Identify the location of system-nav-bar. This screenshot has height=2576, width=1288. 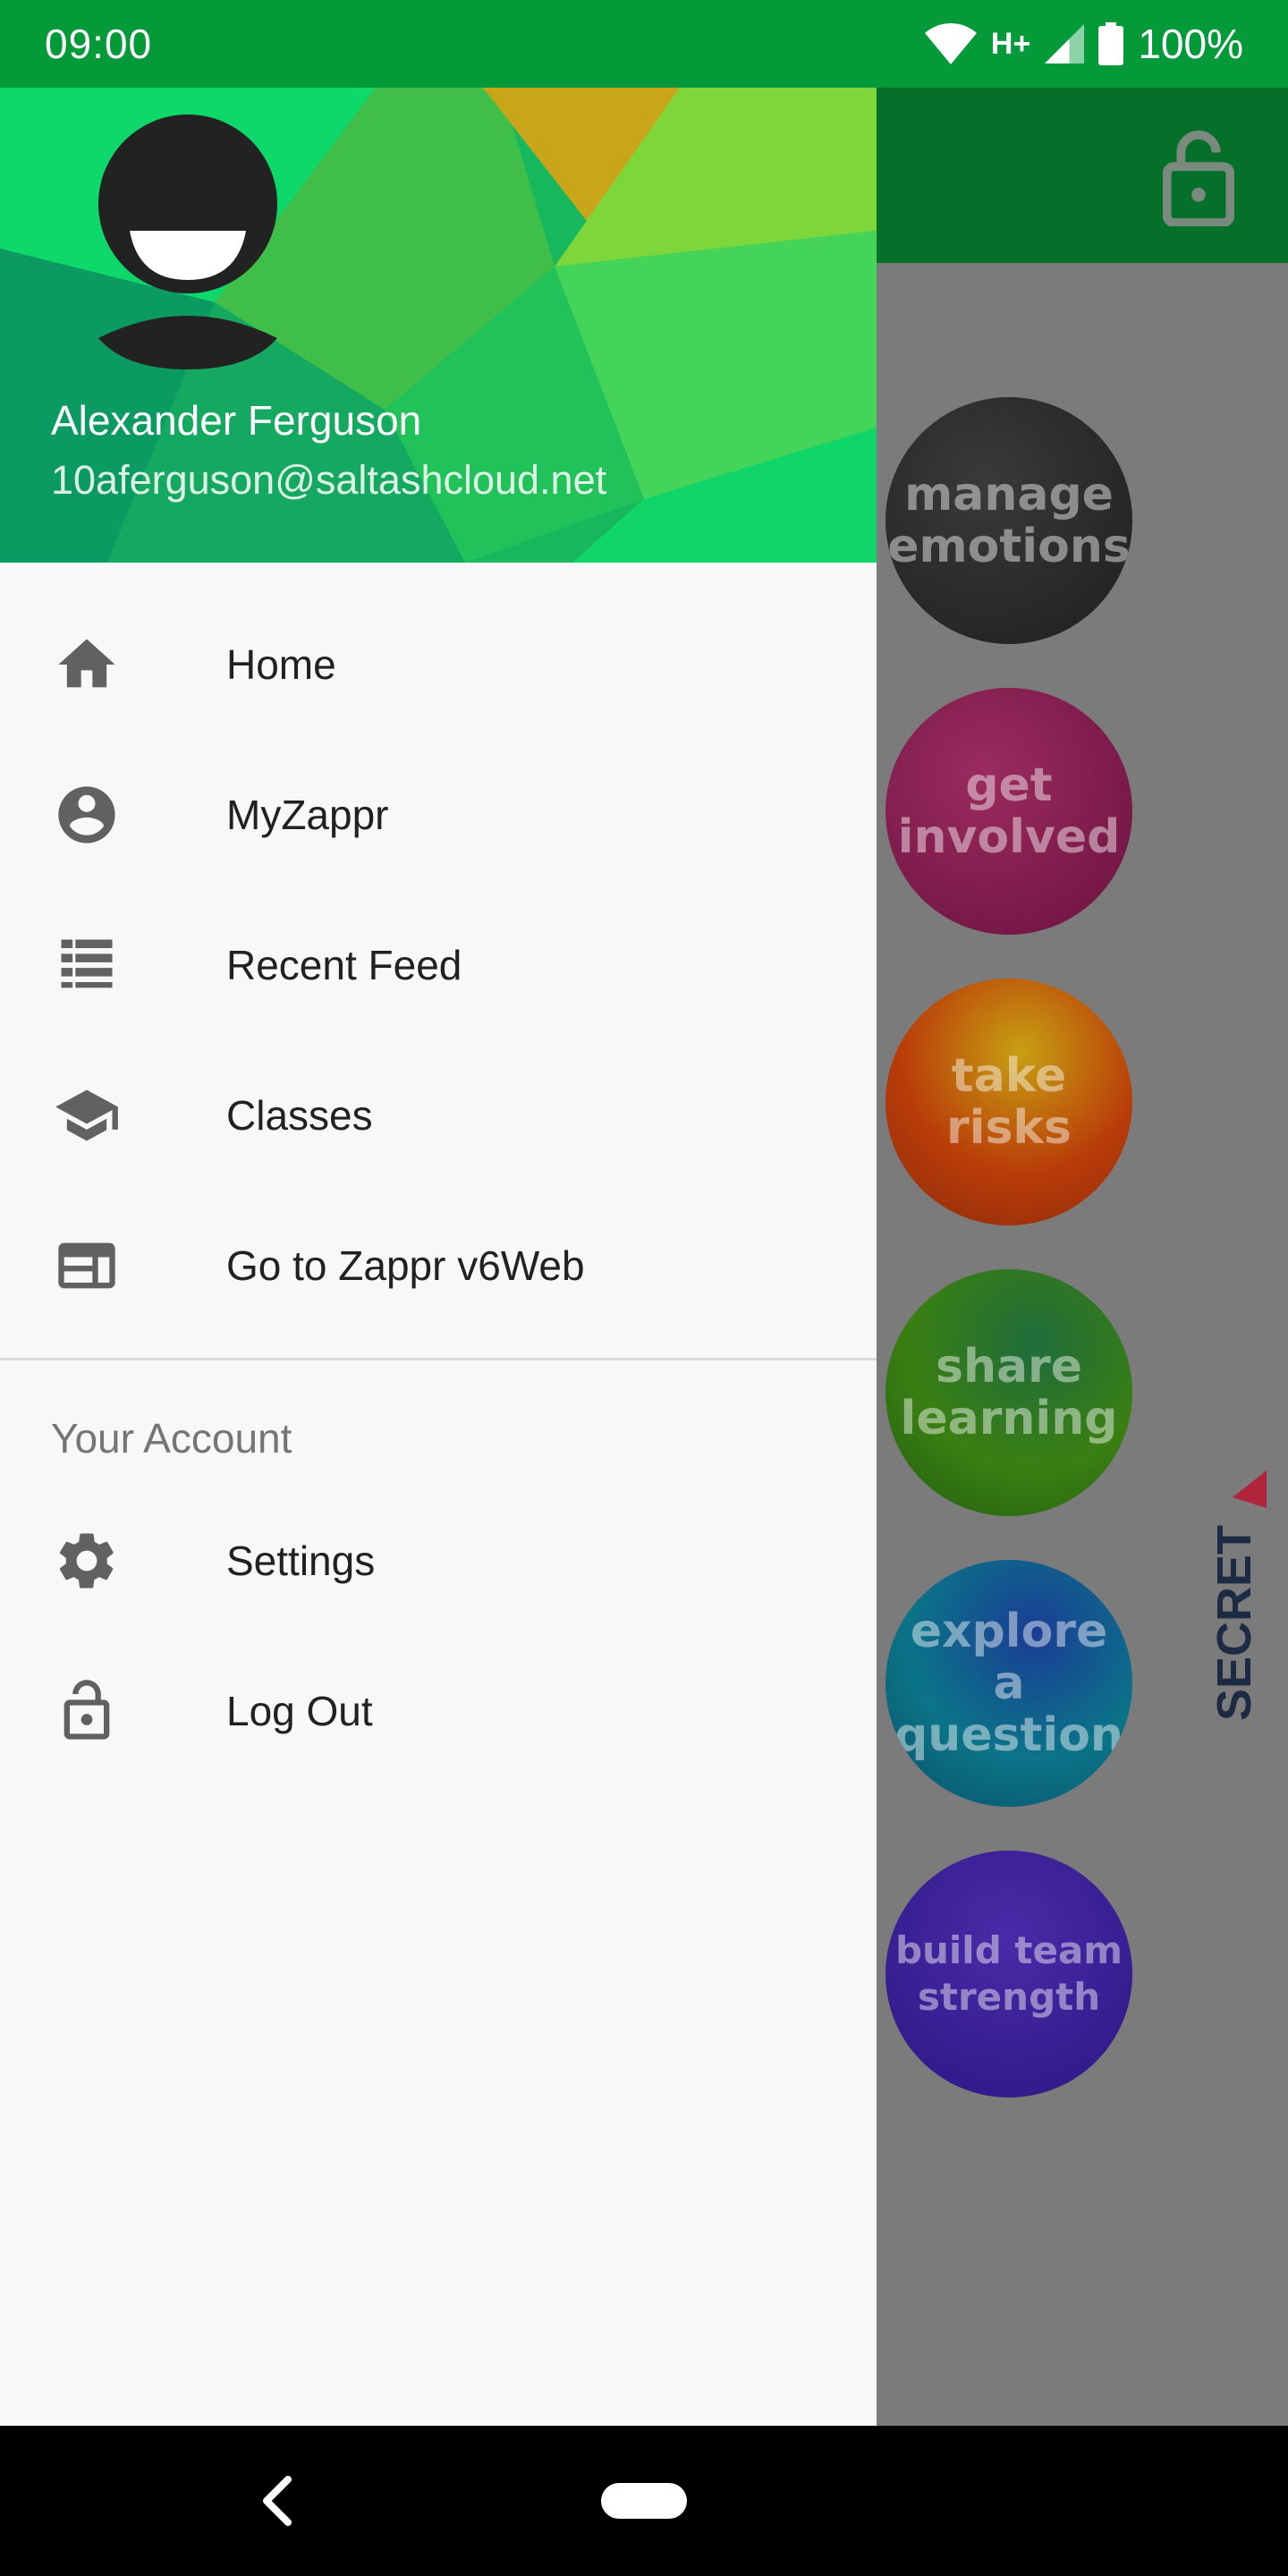
(644, 2501).